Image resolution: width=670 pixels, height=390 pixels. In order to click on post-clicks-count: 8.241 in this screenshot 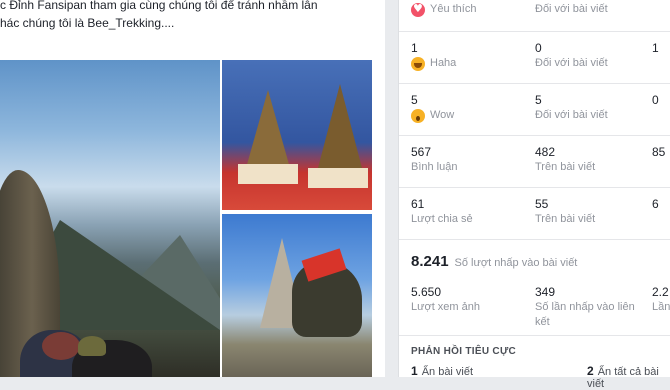, I will do `click(430, 261)`.